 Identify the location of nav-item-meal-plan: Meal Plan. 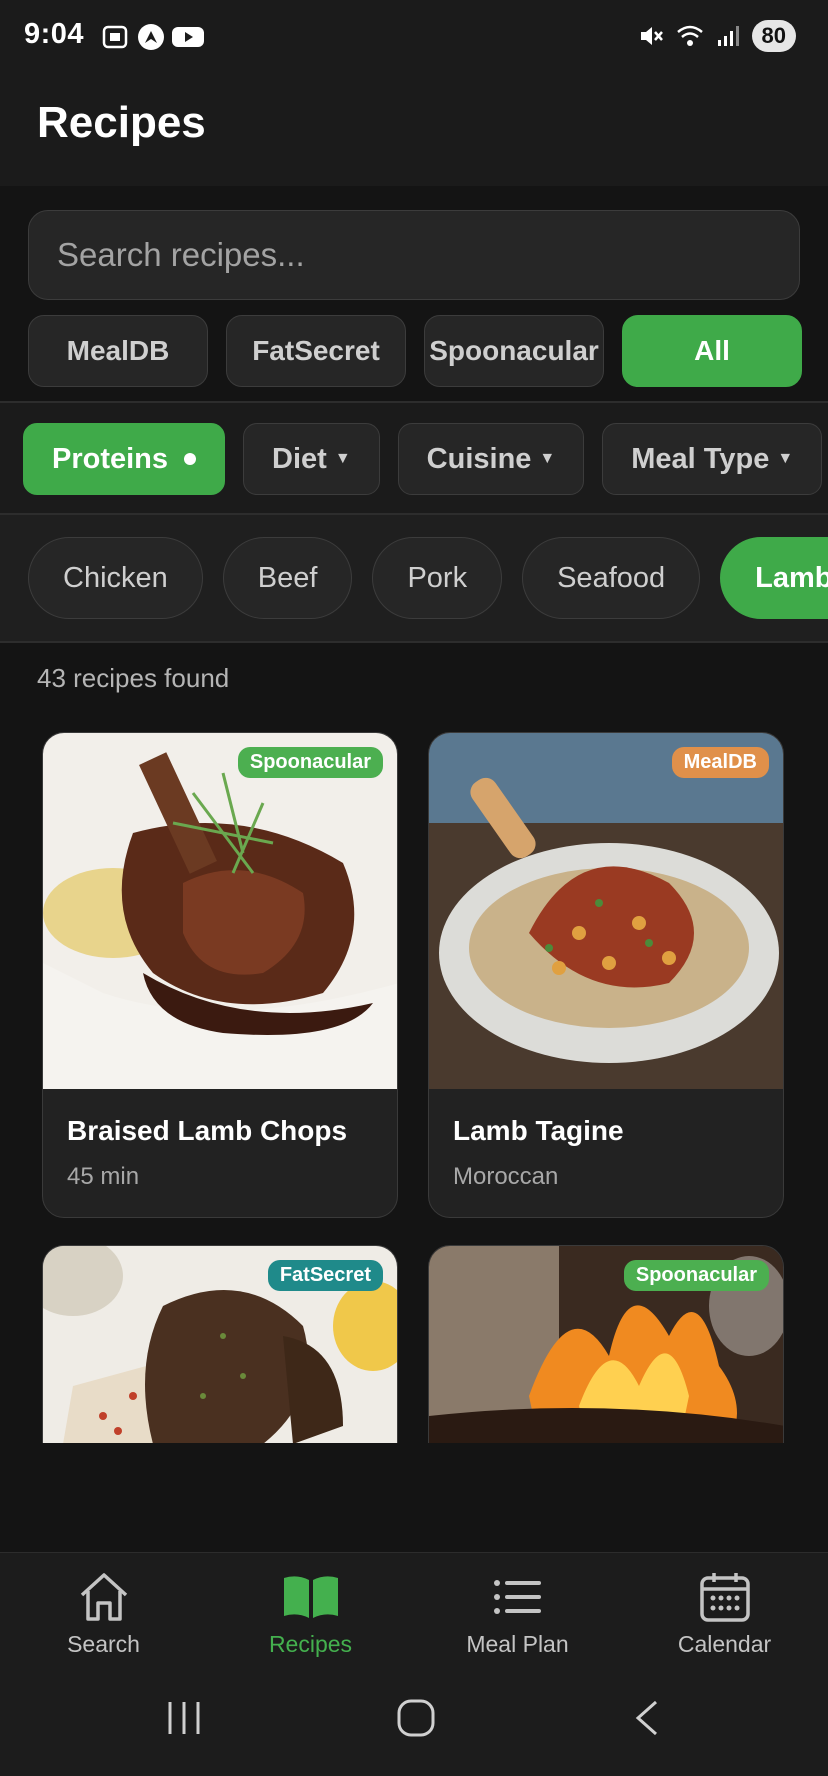
(517, 1613).